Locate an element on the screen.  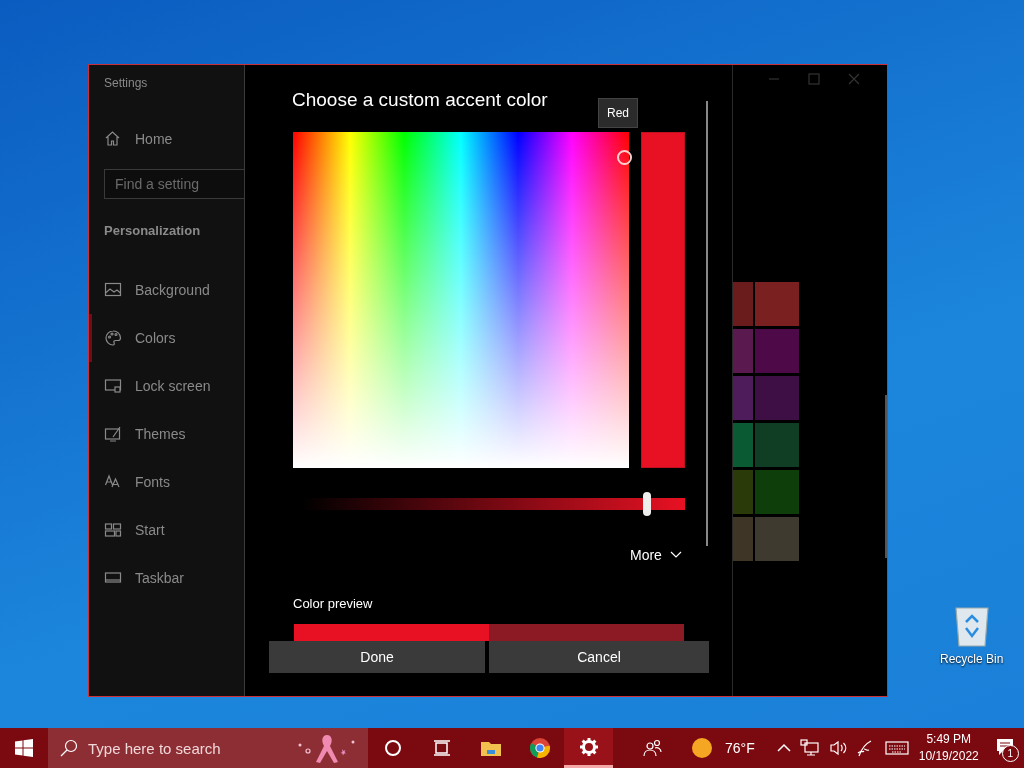
dialog-button: Done is located at coordinates (377, 657).